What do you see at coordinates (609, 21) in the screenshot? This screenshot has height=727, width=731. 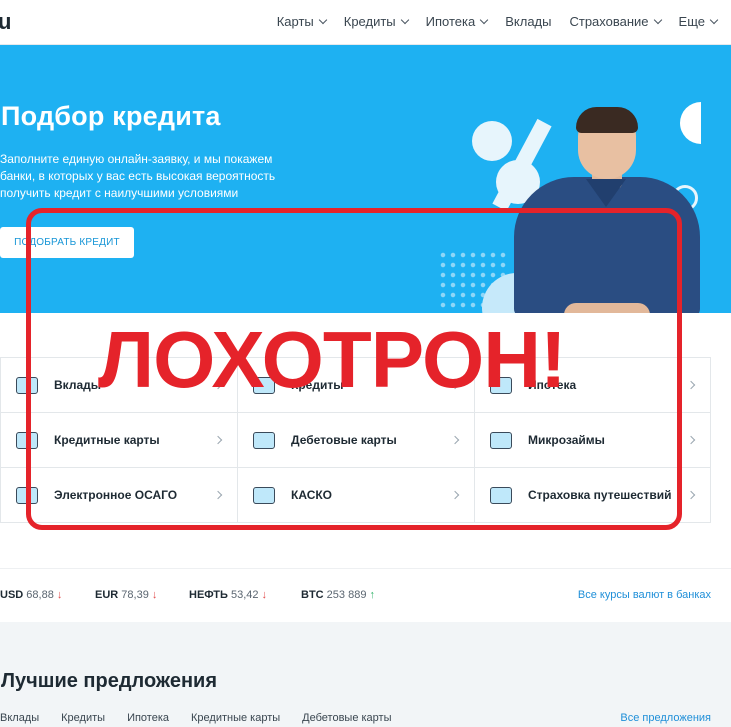 I see `nav-item-label: Страхование` at bounding box center [609, 21].